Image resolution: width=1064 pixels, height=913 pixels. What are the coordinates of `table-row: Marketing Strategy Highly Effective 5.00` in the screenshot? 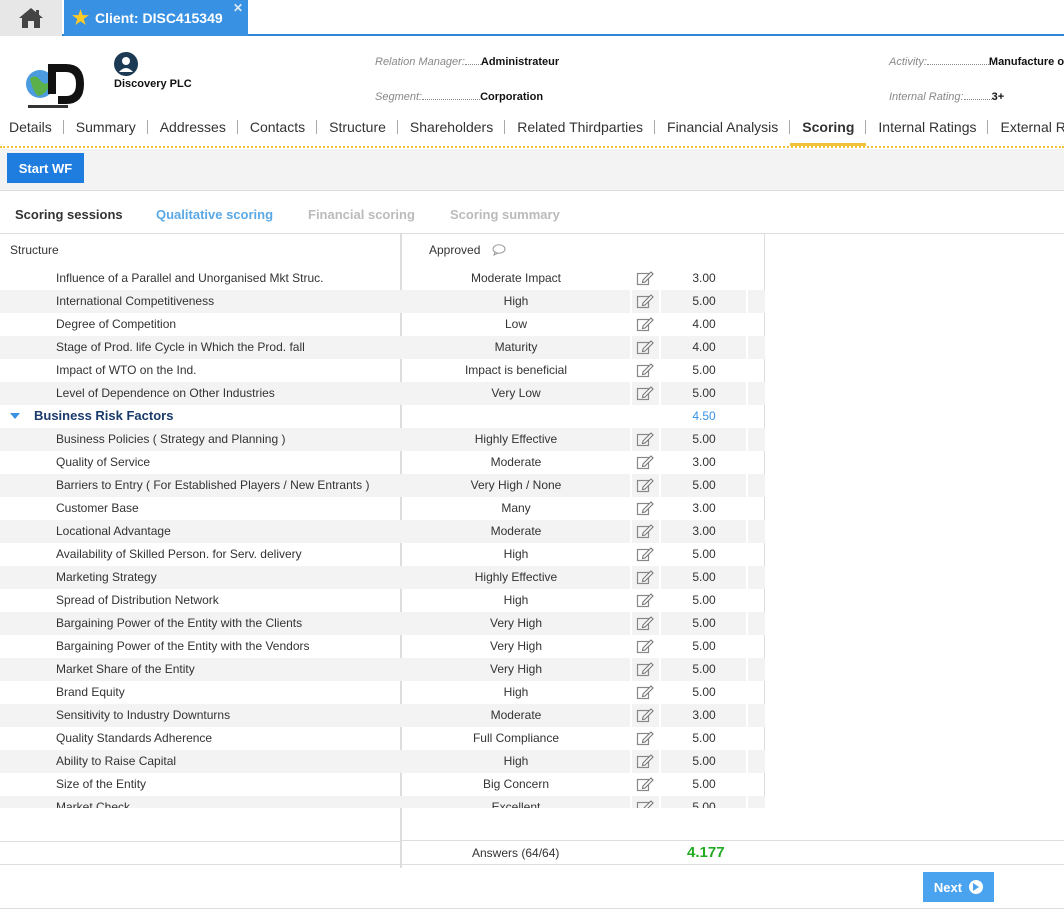 It's located at (382, 577).